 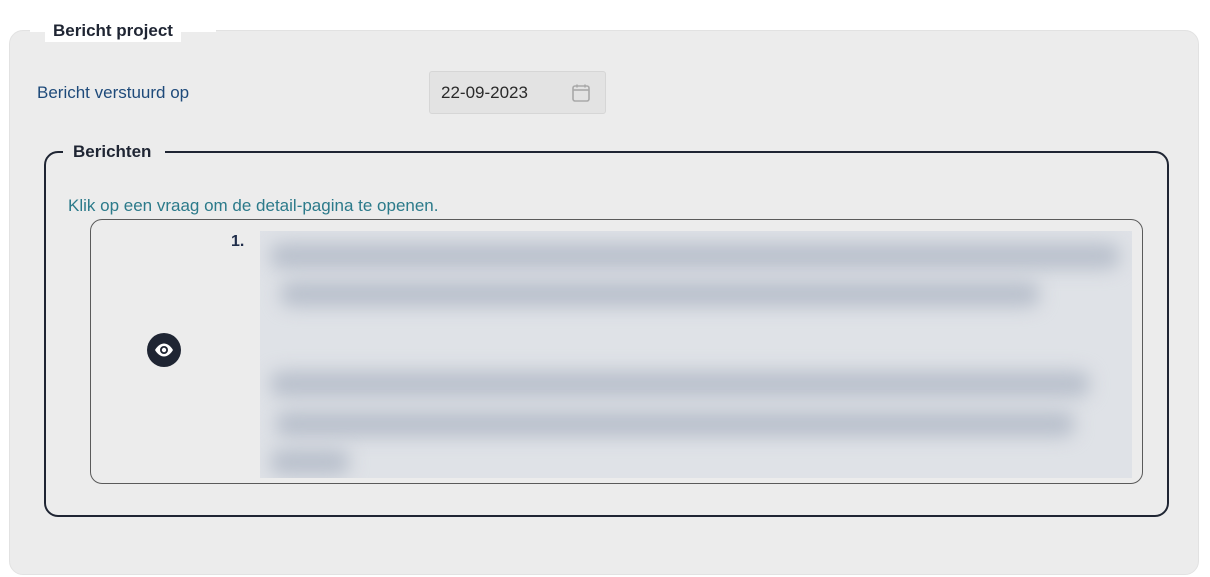 I want to click on eye-icon, so click(x=164, y=350).